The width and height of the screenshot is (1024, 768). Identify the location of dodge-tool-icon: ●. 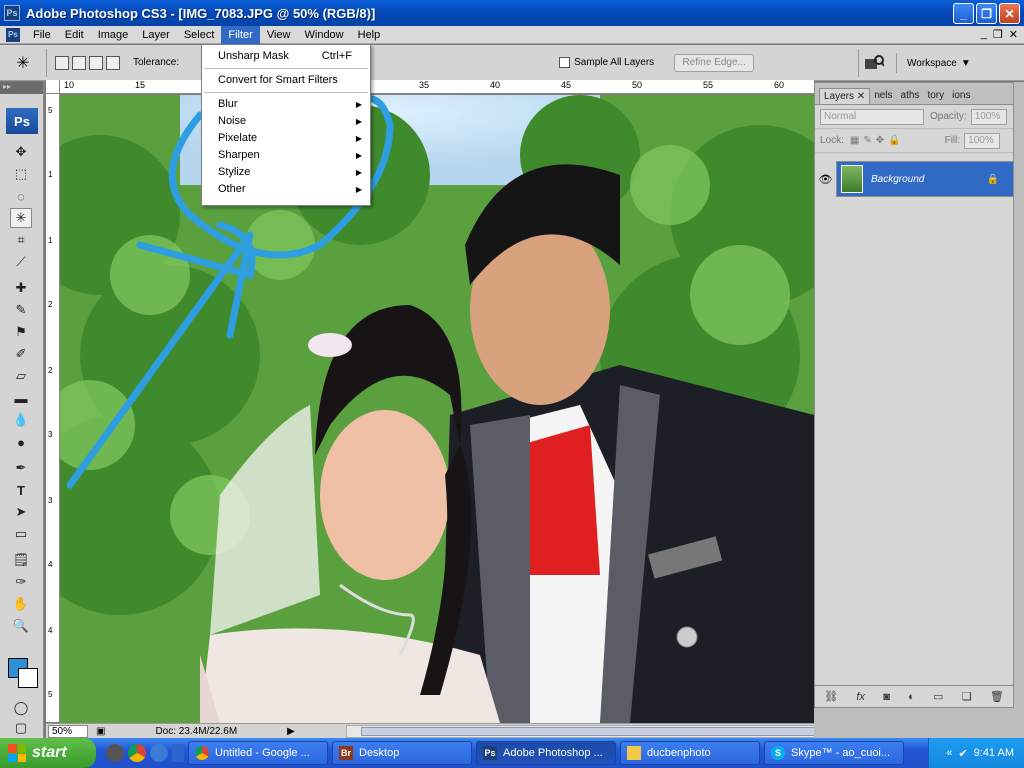
(21, 442).